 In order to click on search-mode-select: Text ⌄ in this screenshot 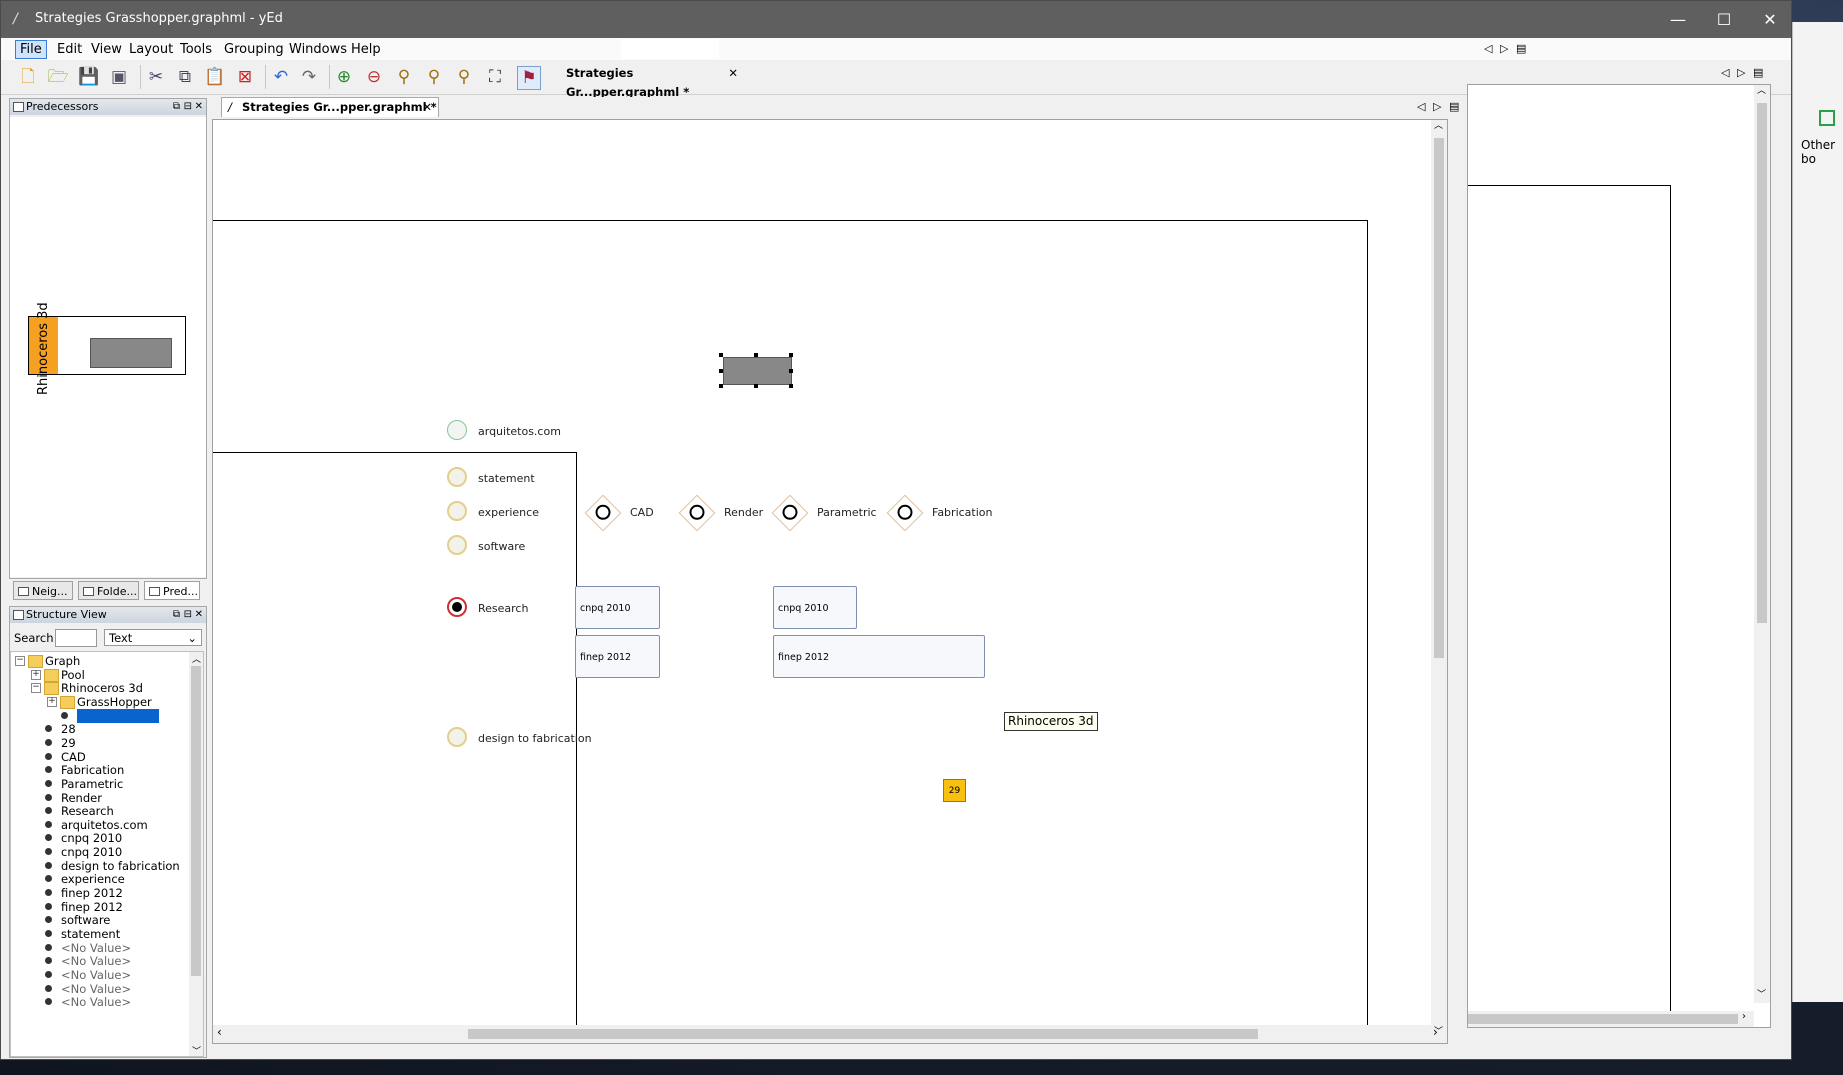, I will do `click(153, 637)`.